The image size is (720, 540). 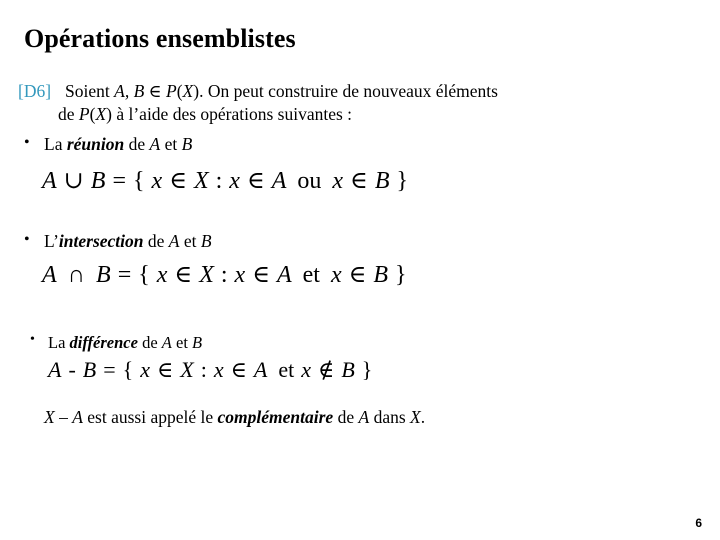 What do you see at coordinates (306, 370) in the screenshot?
I see `diff-elem-3: x` at bounding box center [306, 370].